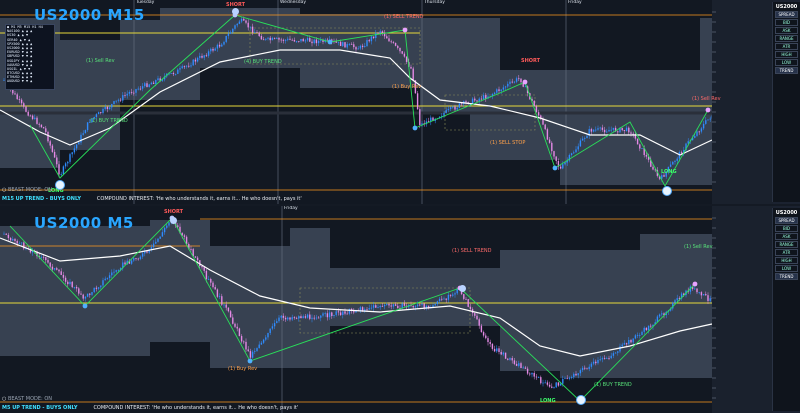 This screenshot has height=413, width=800. What do you see at coordinates (174, 212) in the screenshot?
I see `short-signal-label: SHORT` at bounding box center [174, 212].